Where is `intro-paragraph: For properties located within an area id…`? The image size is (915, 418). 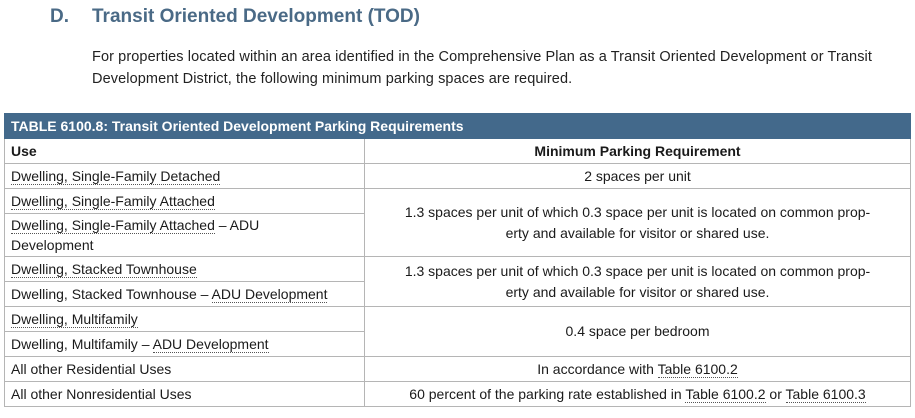
intro-paragraph: For properties located within an area id… is located at coordinates (482, 68).